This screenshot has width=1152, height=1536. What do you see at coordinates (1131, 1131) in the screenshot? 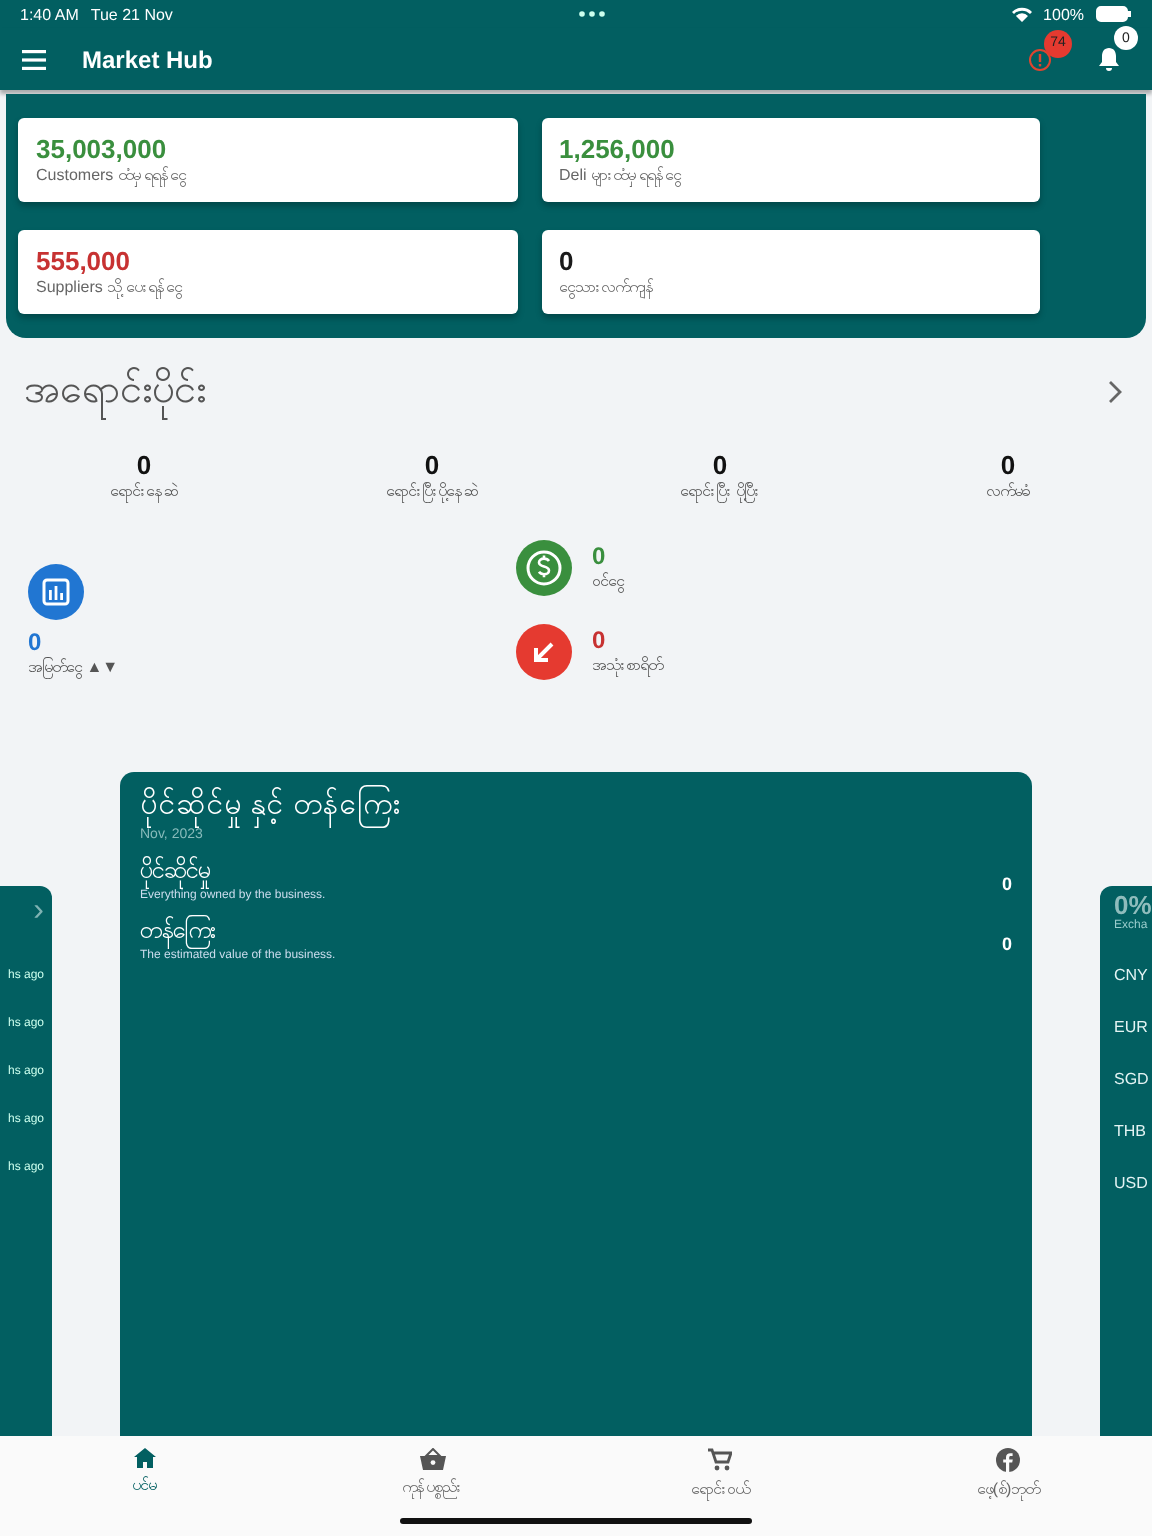
I see `currency-code: THB` at bounding box center [1131, 1131].